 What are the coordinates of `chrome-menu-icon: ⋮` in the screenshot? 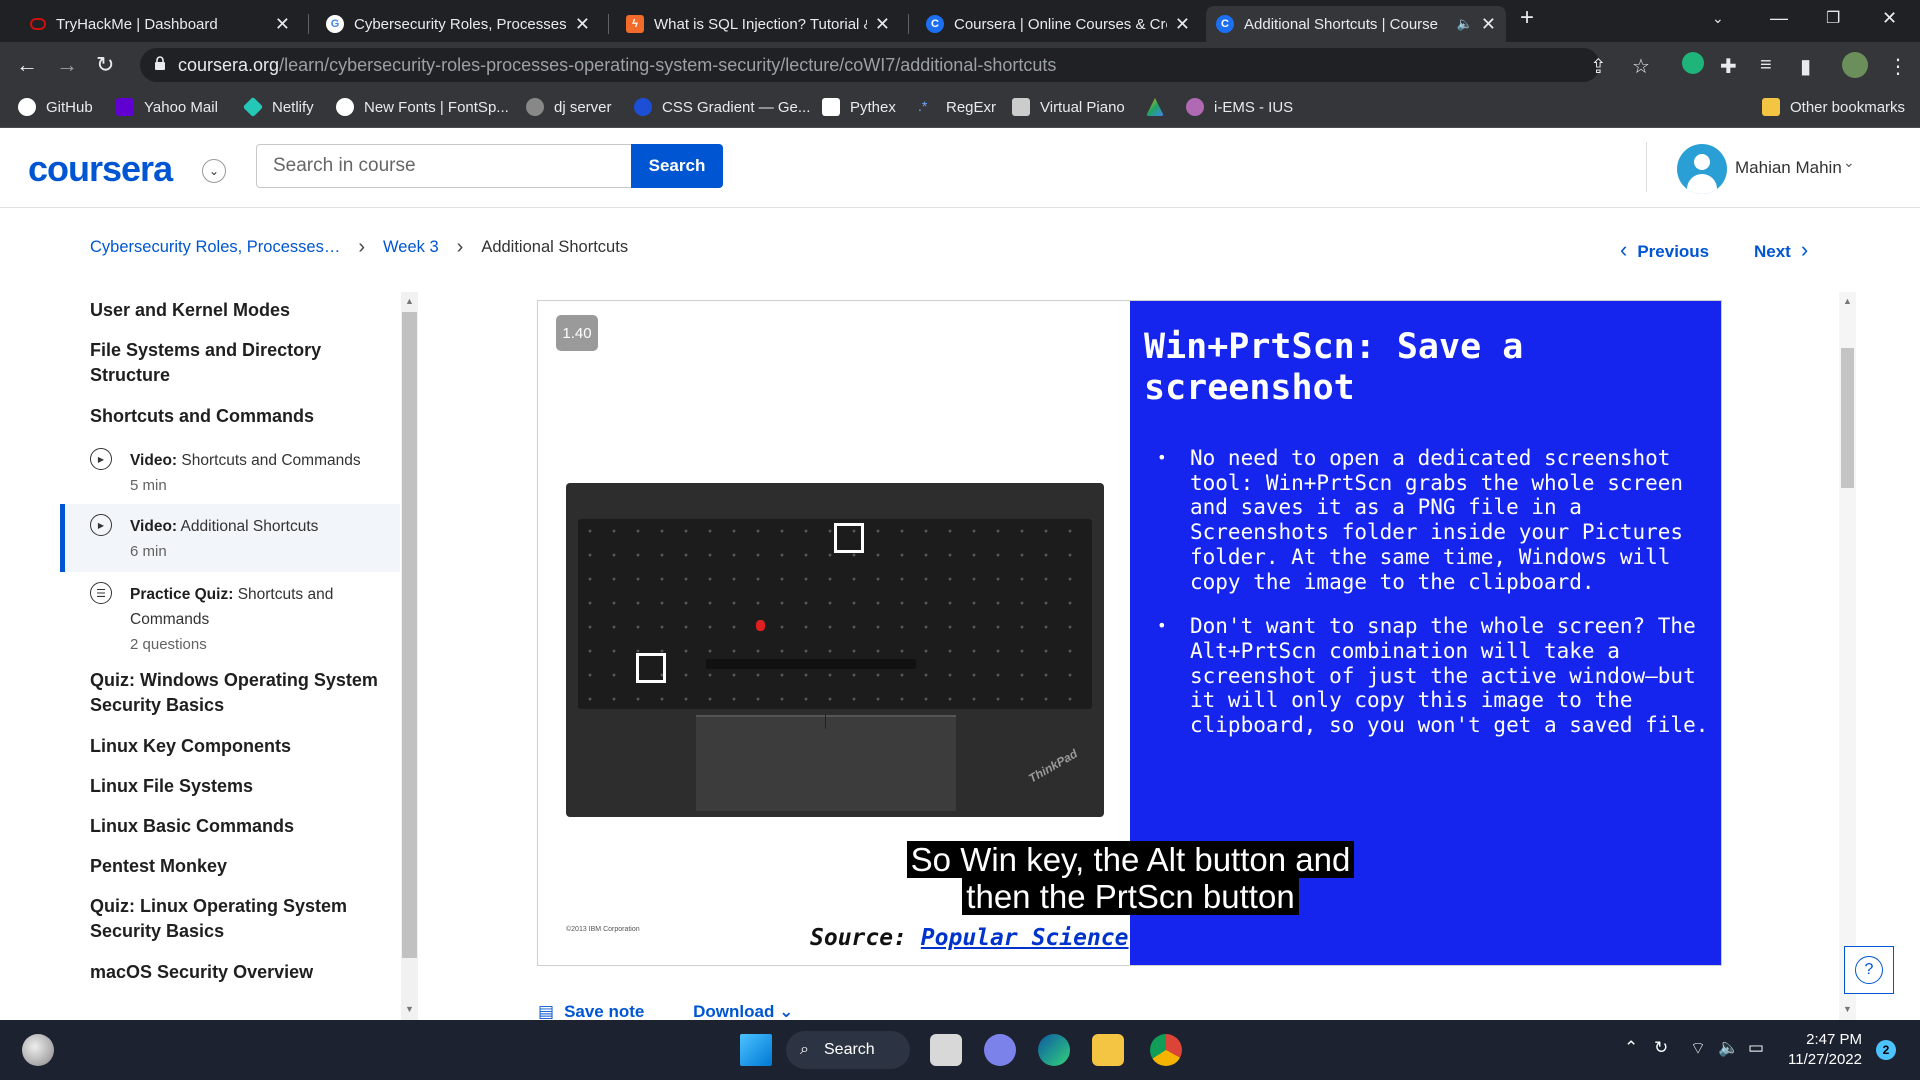 It's located at (1898, 66).